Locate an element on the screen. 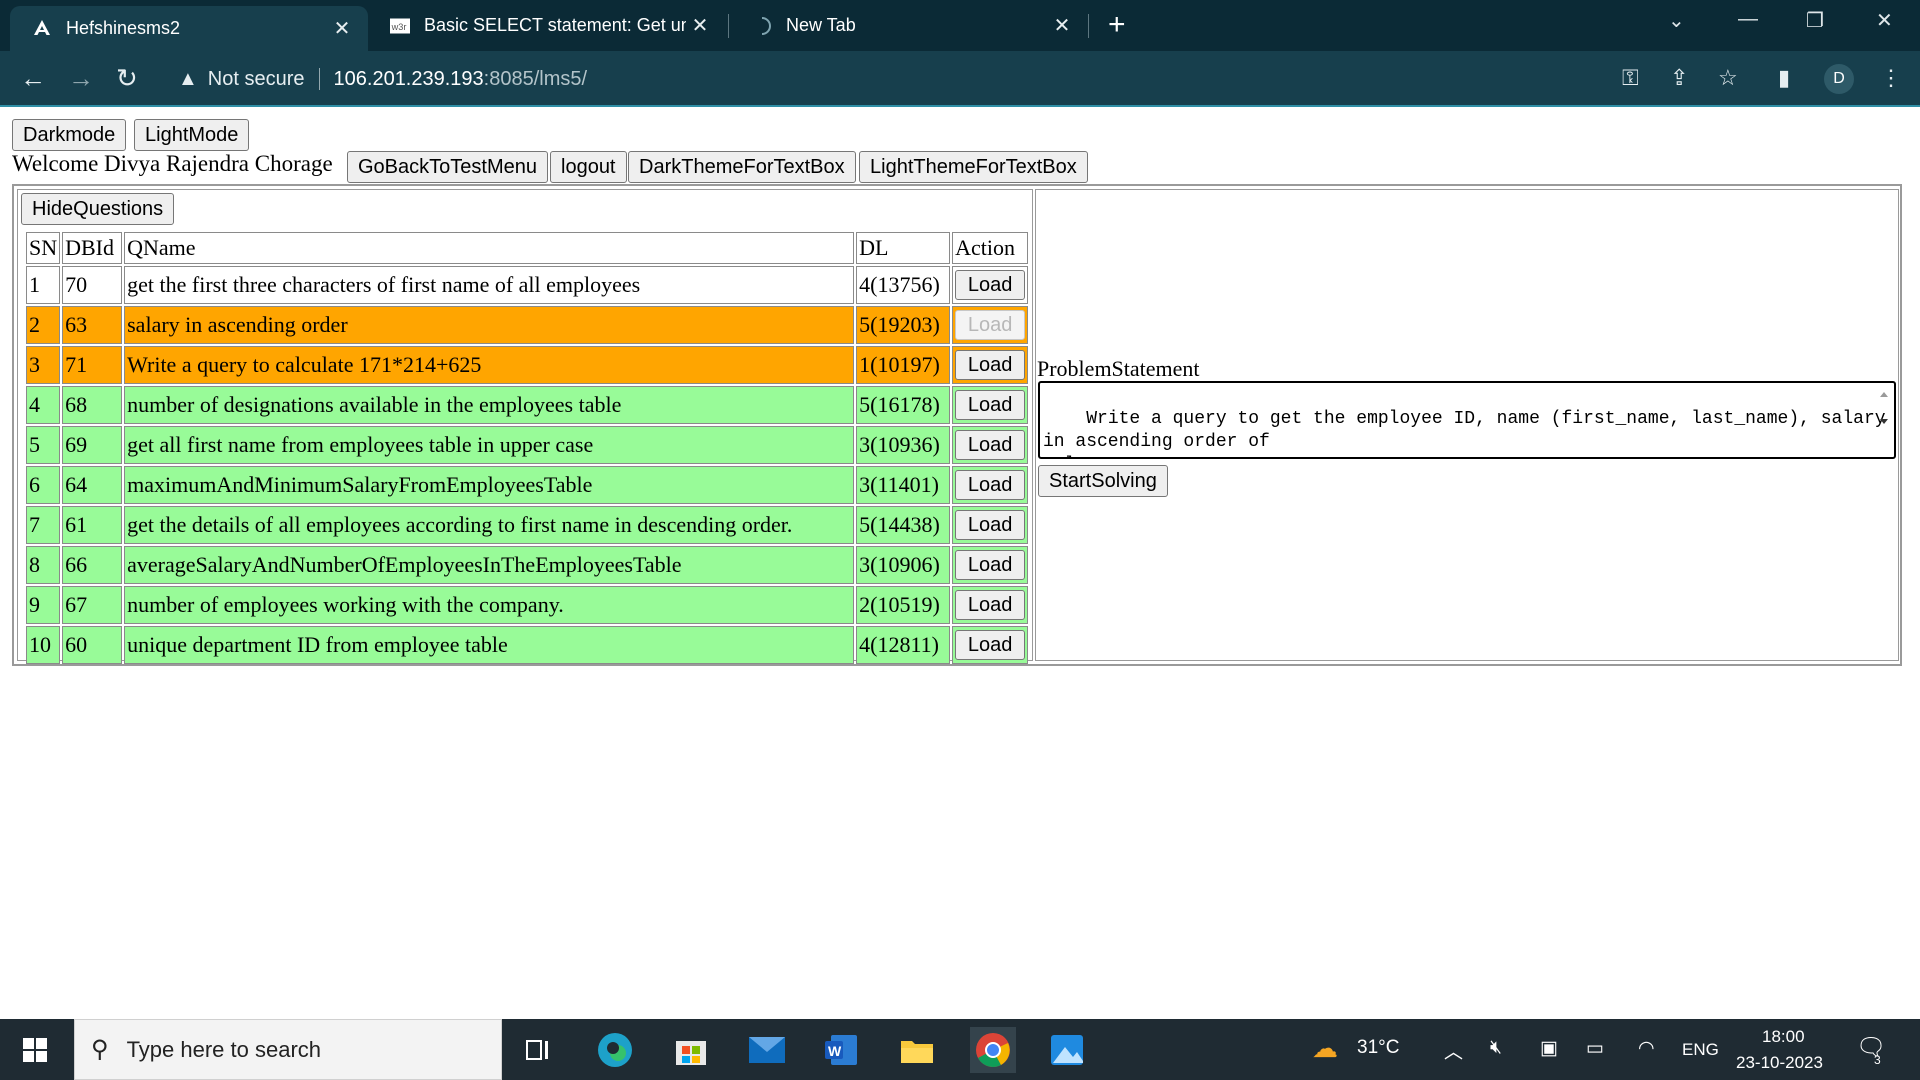 This screenshot has width=1920, height=1080. darkmode-button: Darkmode is located at coordinates (69, 135).